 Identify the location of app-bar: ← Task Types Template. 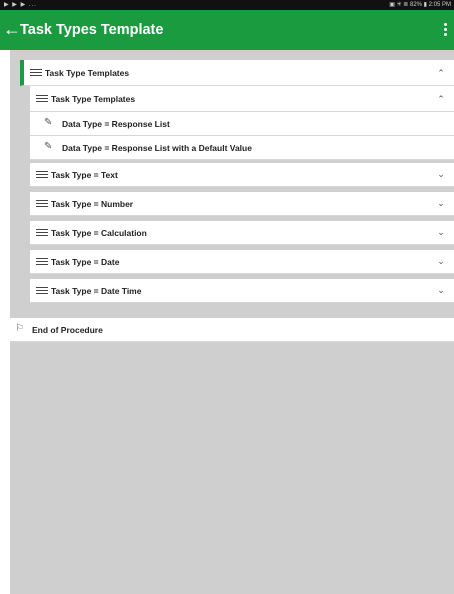
(227, 30).